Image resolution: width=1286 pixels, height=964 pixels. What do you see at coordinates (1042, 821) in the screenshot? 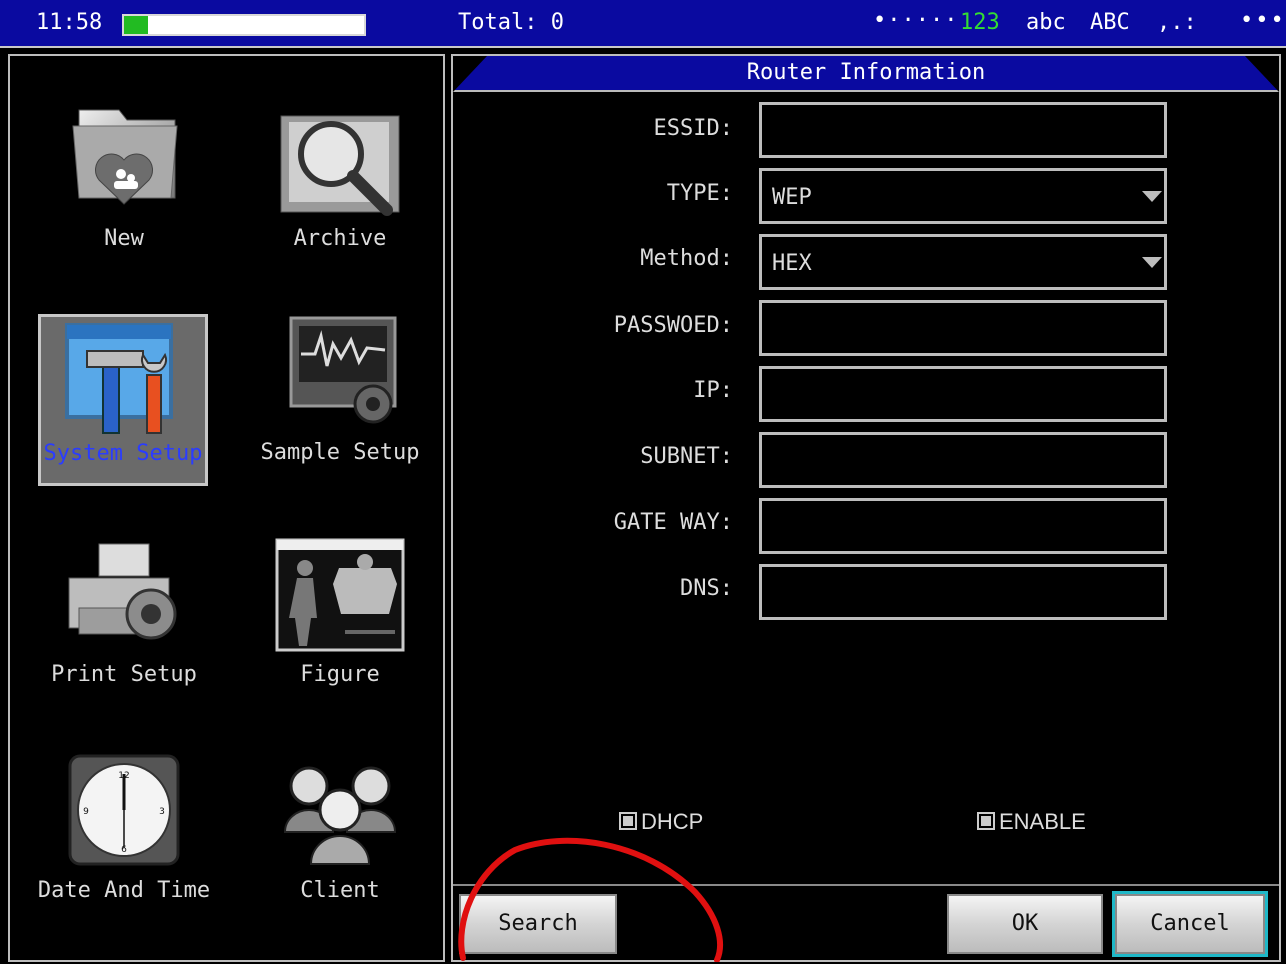
I see `enable-label: ENABLE` at bounding box center [1042, 821].